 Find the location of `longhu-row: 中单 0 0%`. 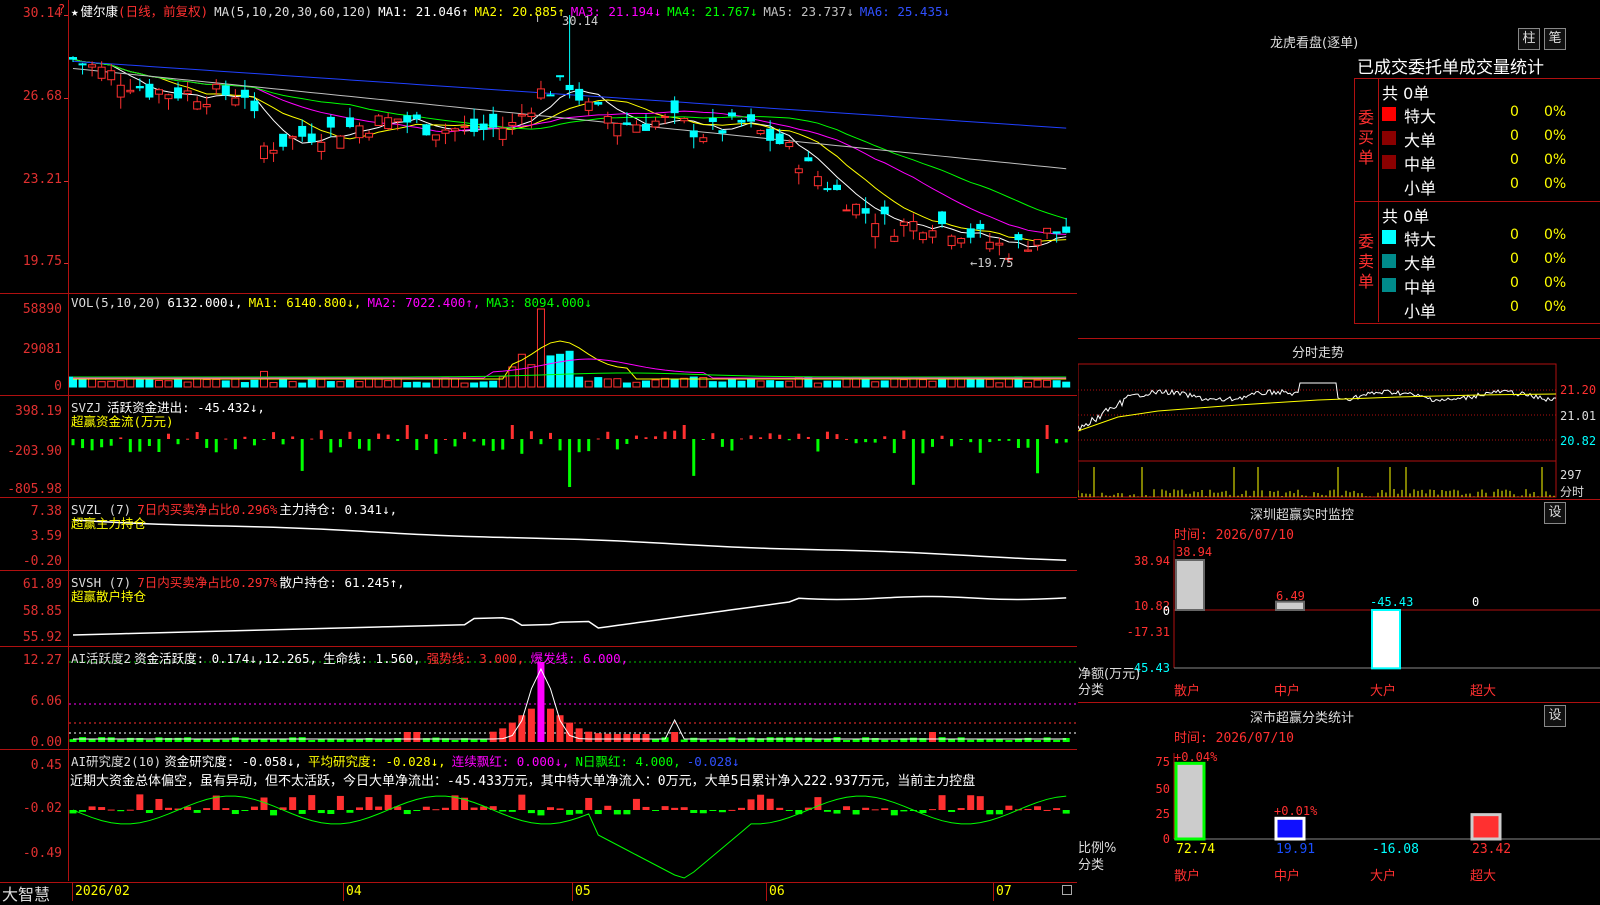

longhu-row: 中单 0 0% is located at coordinates (1489, 162).